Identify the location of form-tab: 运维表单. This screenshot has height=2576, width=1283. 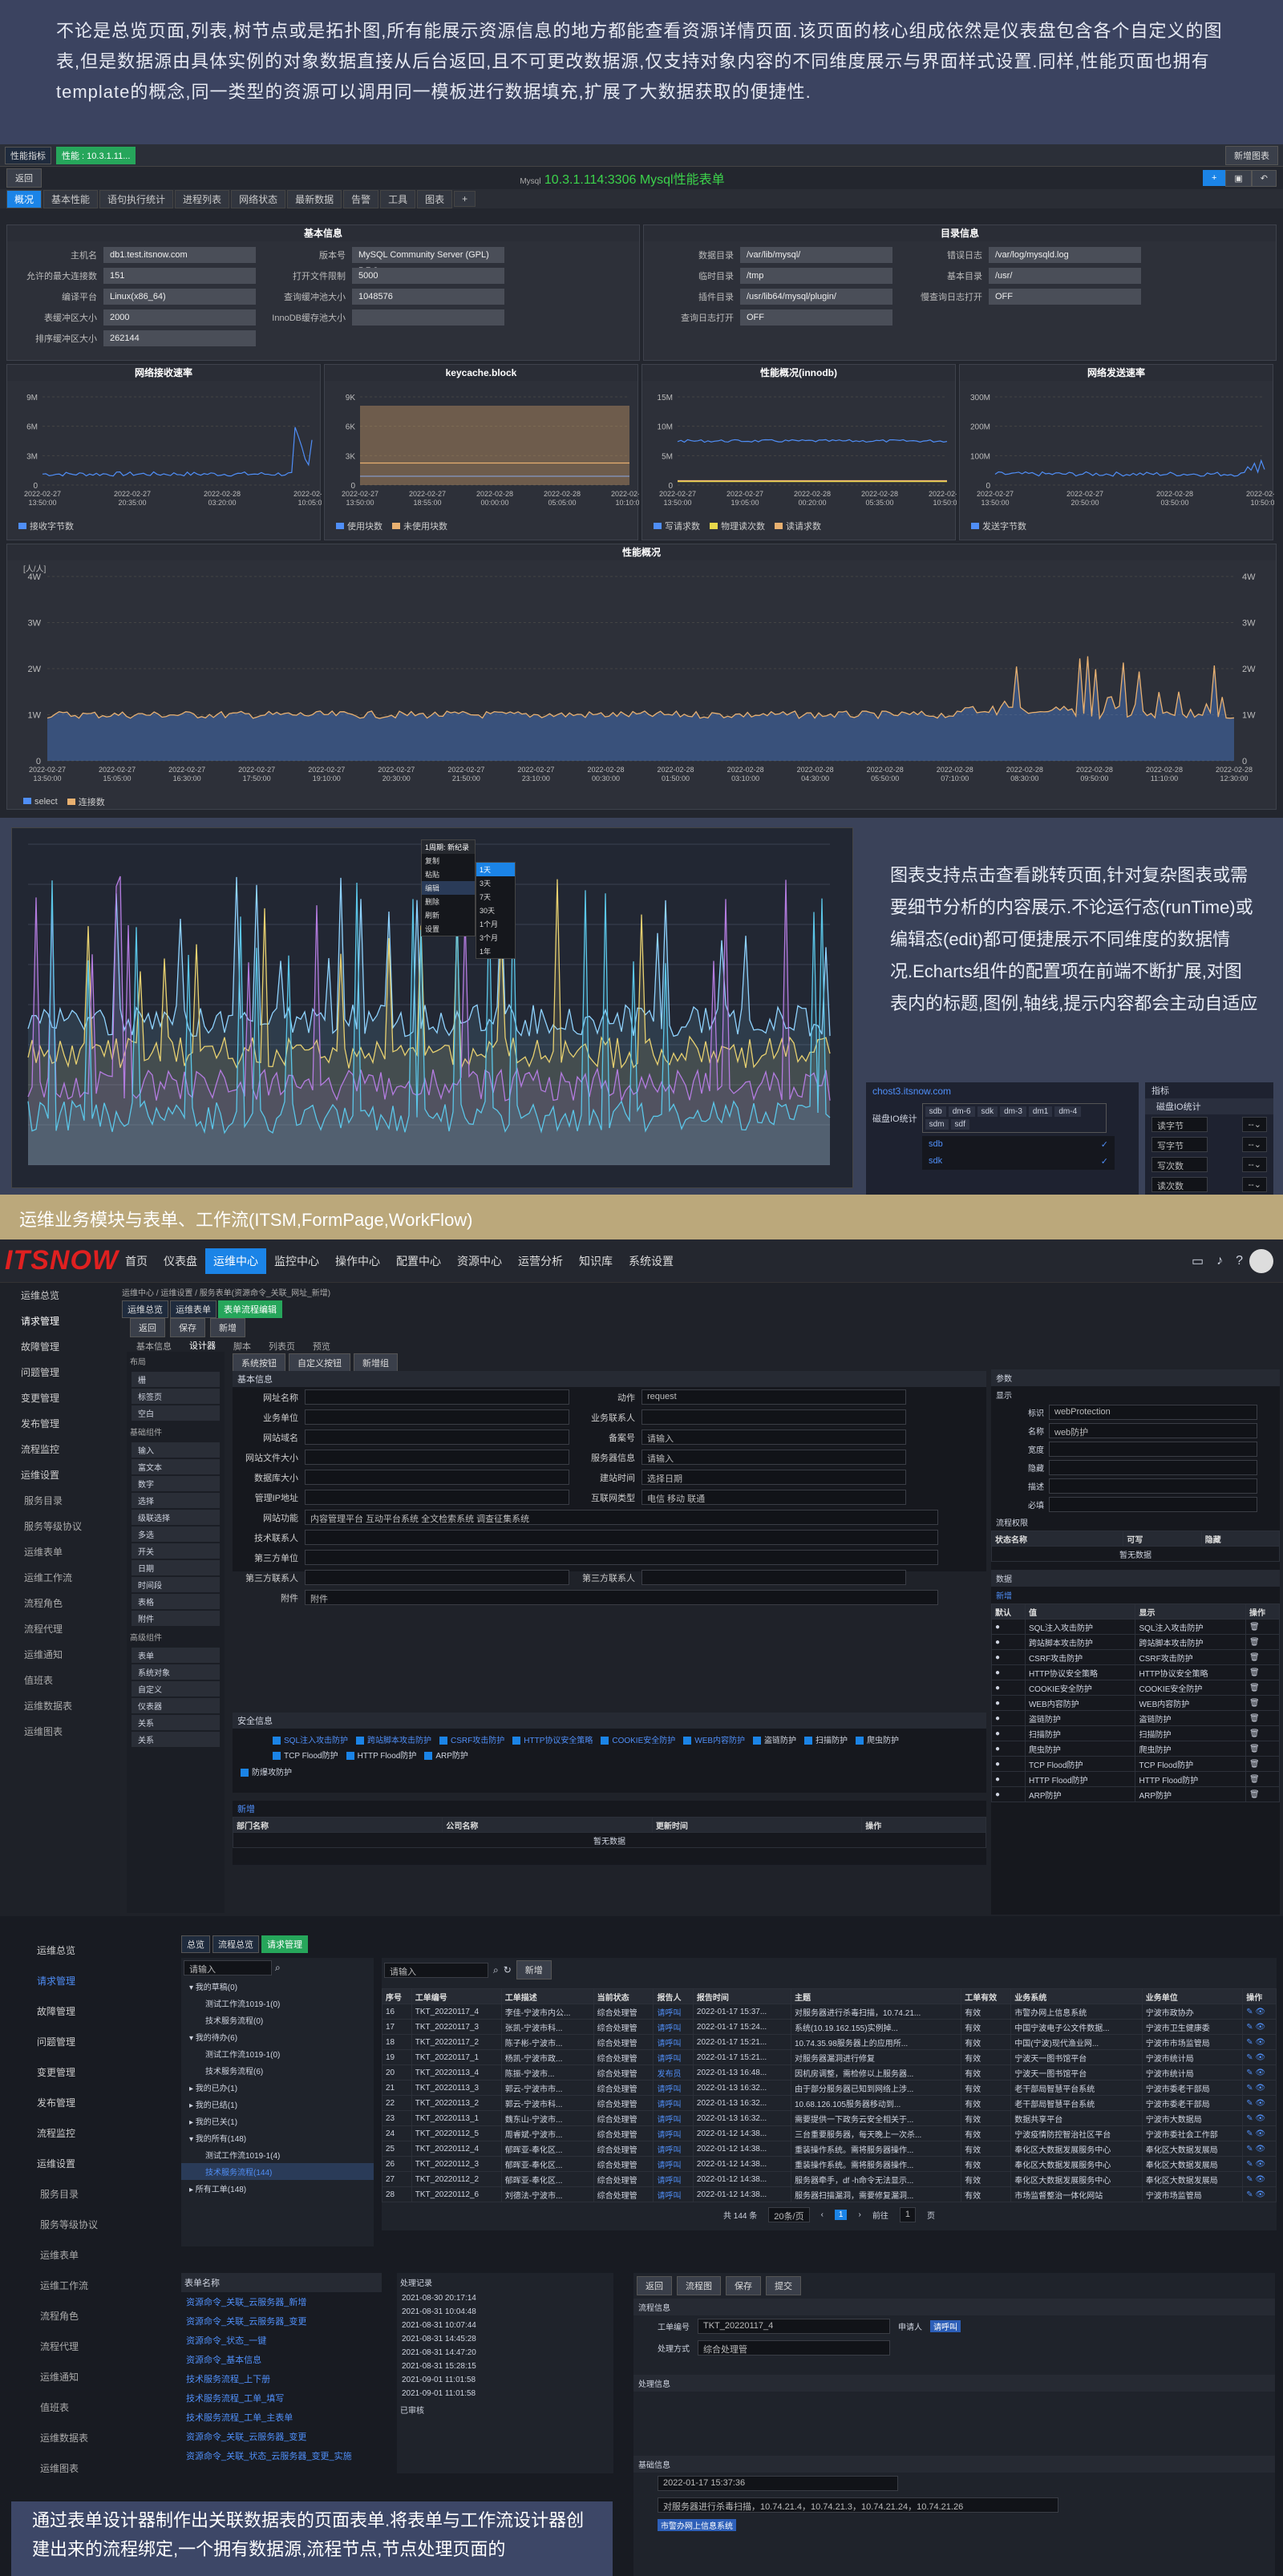
(193, 1309).